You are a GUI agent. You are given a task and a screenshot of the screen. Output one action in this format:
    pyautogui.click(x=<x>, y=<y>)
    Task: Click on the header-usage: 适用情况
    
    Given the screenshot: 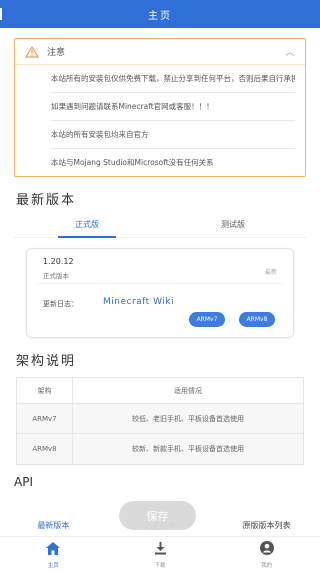 What is the action you would take?
    pyautogui.click(x=188, y=390)
    